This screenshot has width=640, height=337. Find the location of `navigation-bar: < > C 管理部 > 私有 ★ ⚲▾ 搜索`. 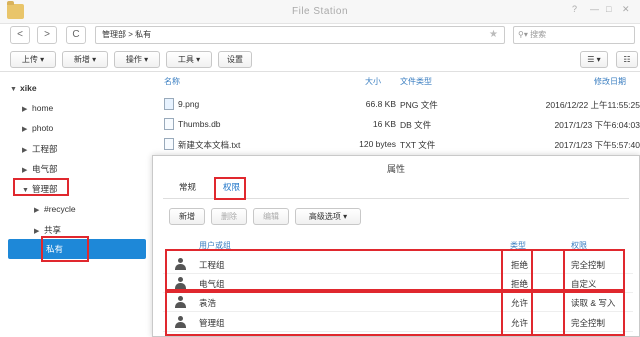

navigation-bar: < > C 管理部 > 私有 ★ ⚲▾ 搜索 is located at coordinates (320, 35).